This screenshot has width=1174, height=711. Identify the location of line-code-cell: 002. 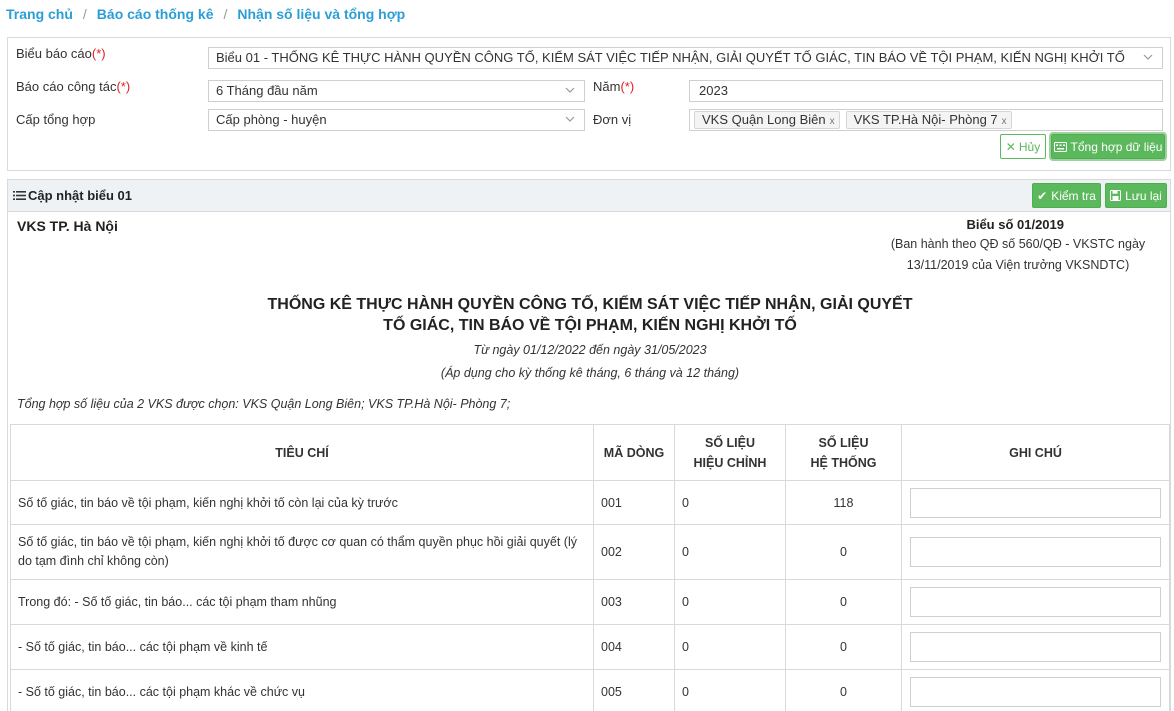
(634, 552).